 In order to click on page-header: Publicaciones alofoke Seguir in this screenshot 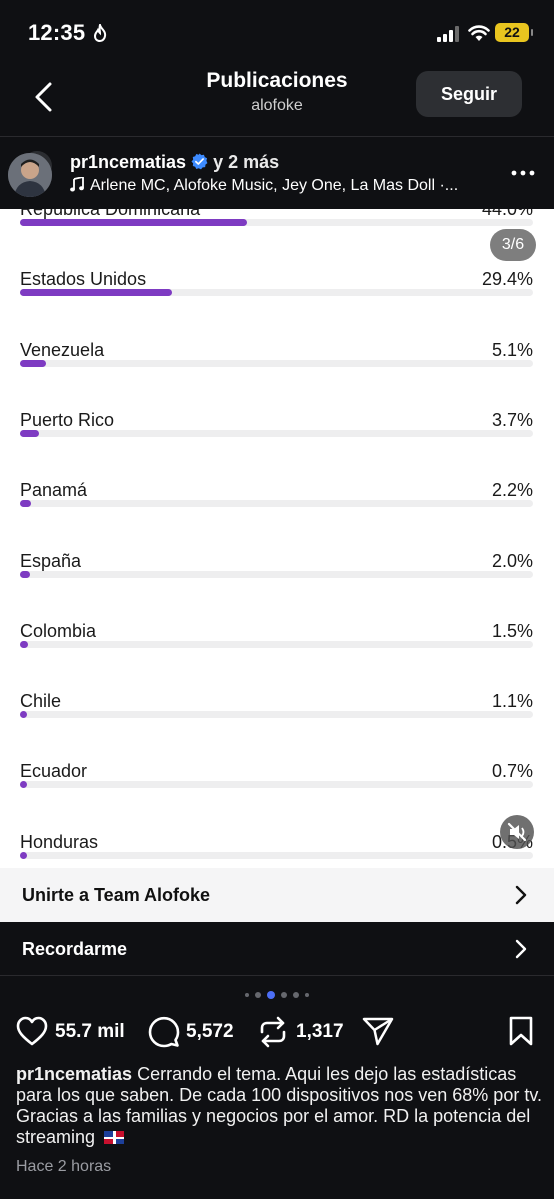, I will do `click(277, 100)`.